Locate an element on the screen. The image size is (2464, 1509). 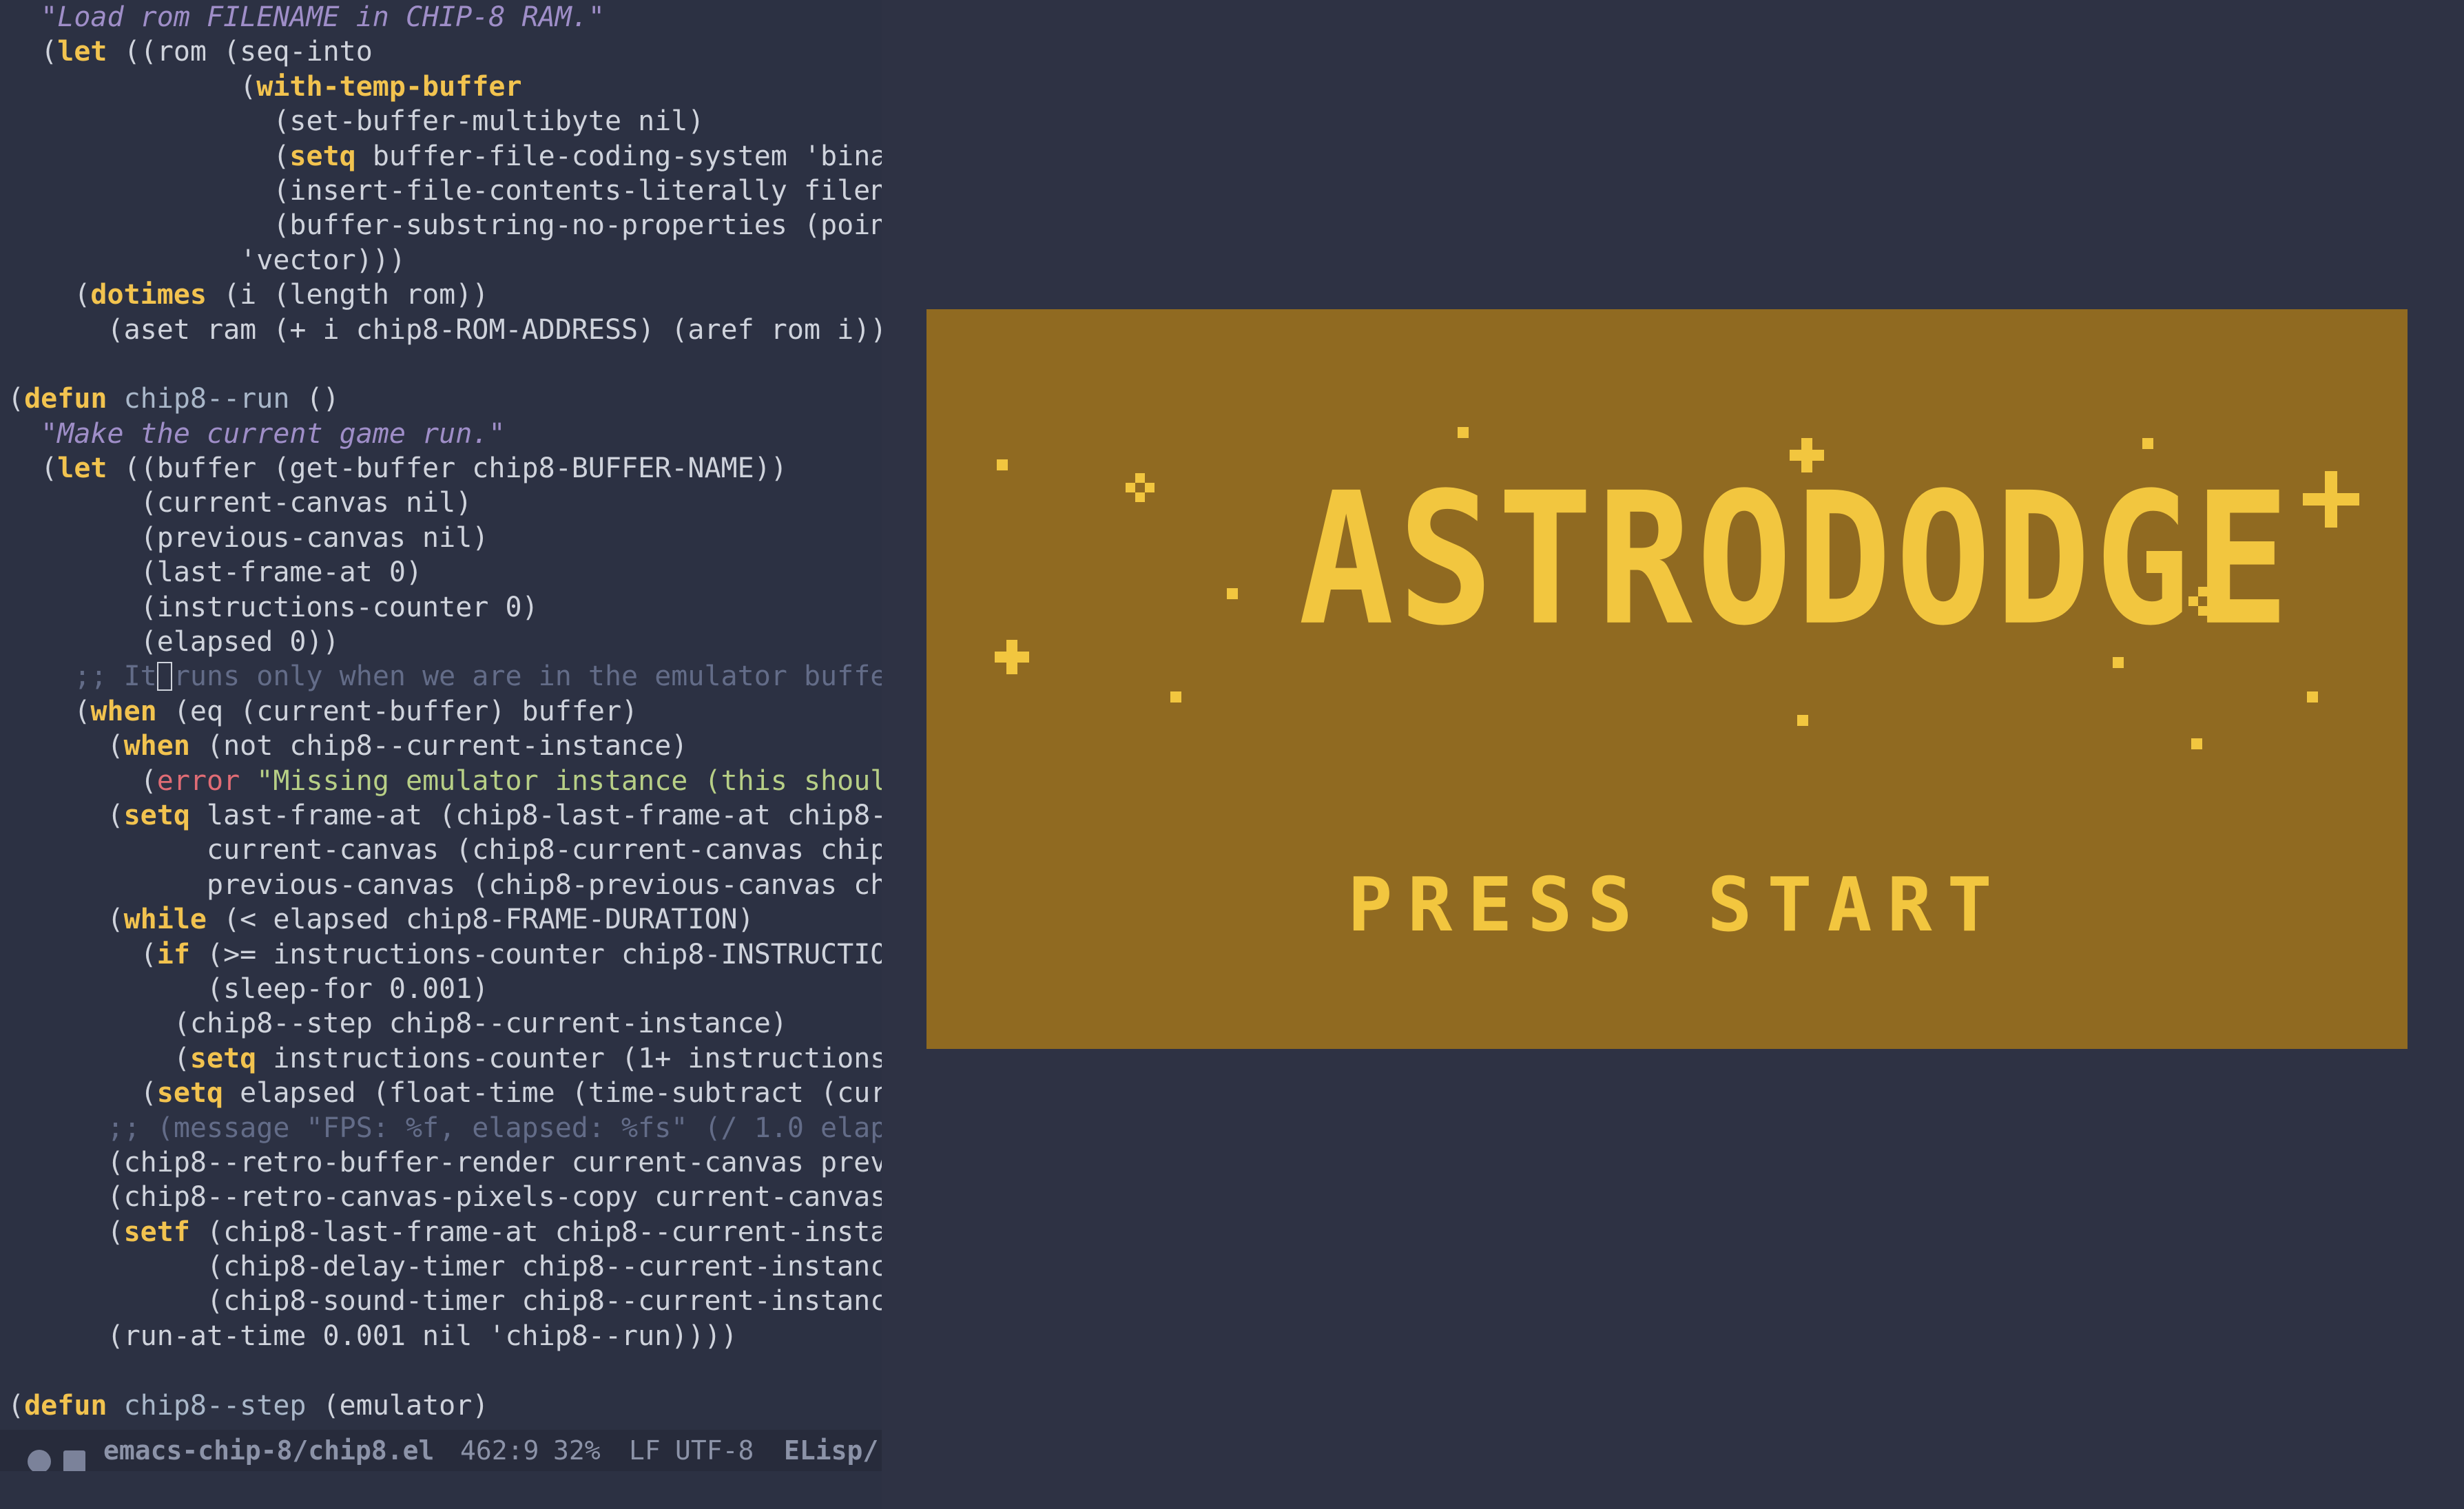
code-token: (insert-file-contents-literally filename is located at coordinates (445, 191).